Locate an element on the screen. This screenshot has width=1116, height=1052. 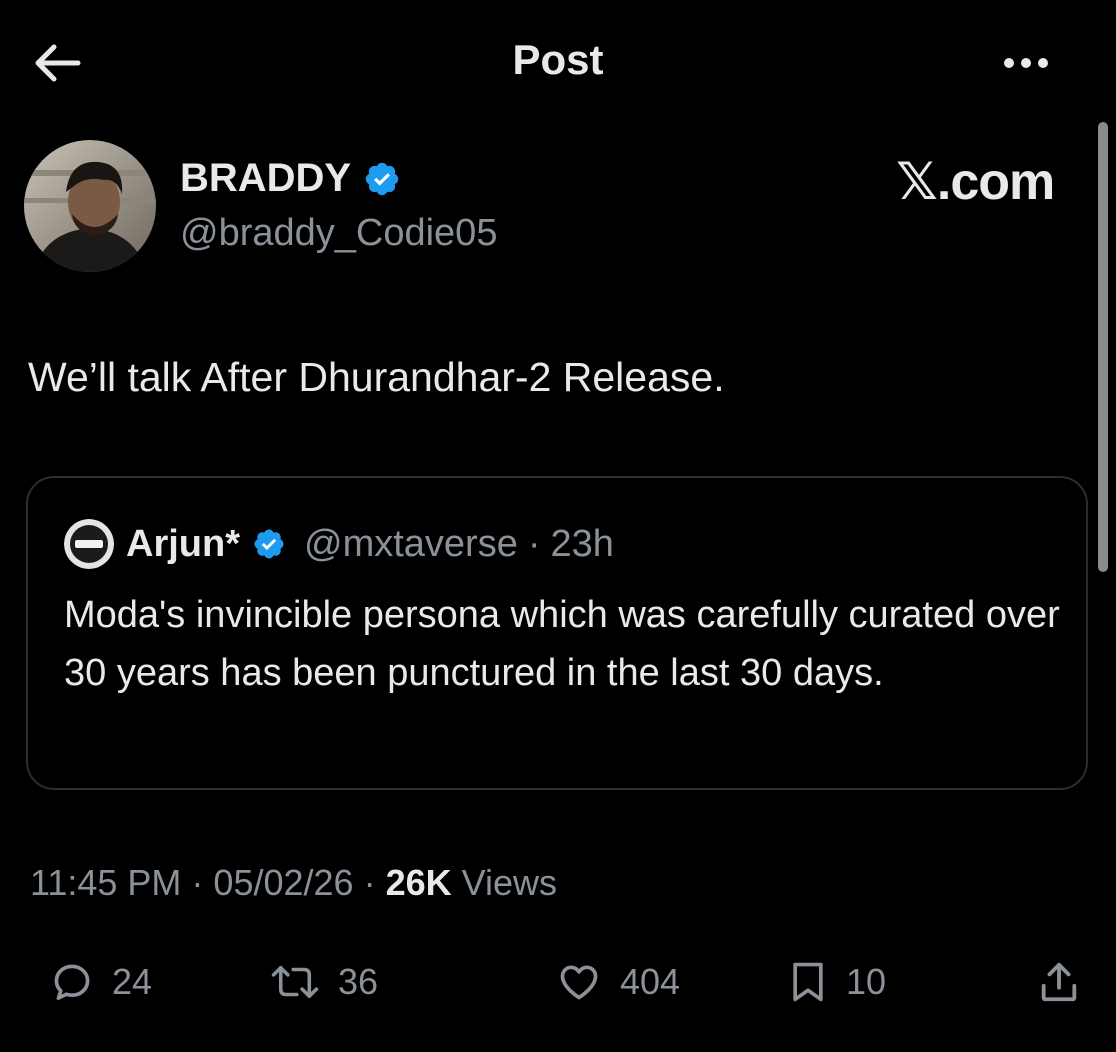
author-name-row: BRADDY is located at coordinates (290, 178).